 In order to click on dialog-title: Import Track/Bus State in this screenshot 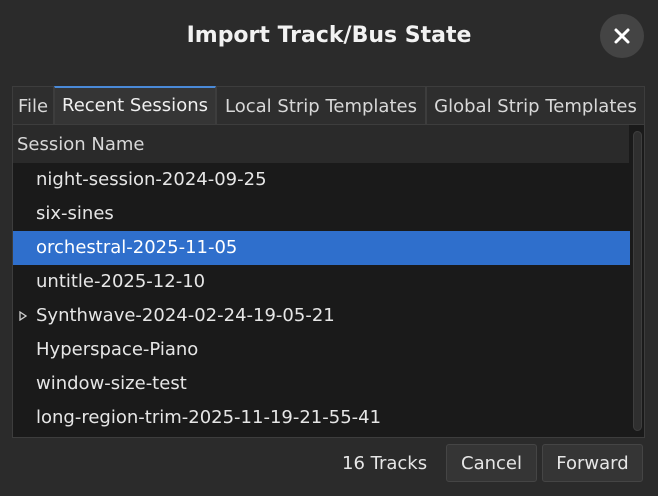, I will do `click(329, 35)`.